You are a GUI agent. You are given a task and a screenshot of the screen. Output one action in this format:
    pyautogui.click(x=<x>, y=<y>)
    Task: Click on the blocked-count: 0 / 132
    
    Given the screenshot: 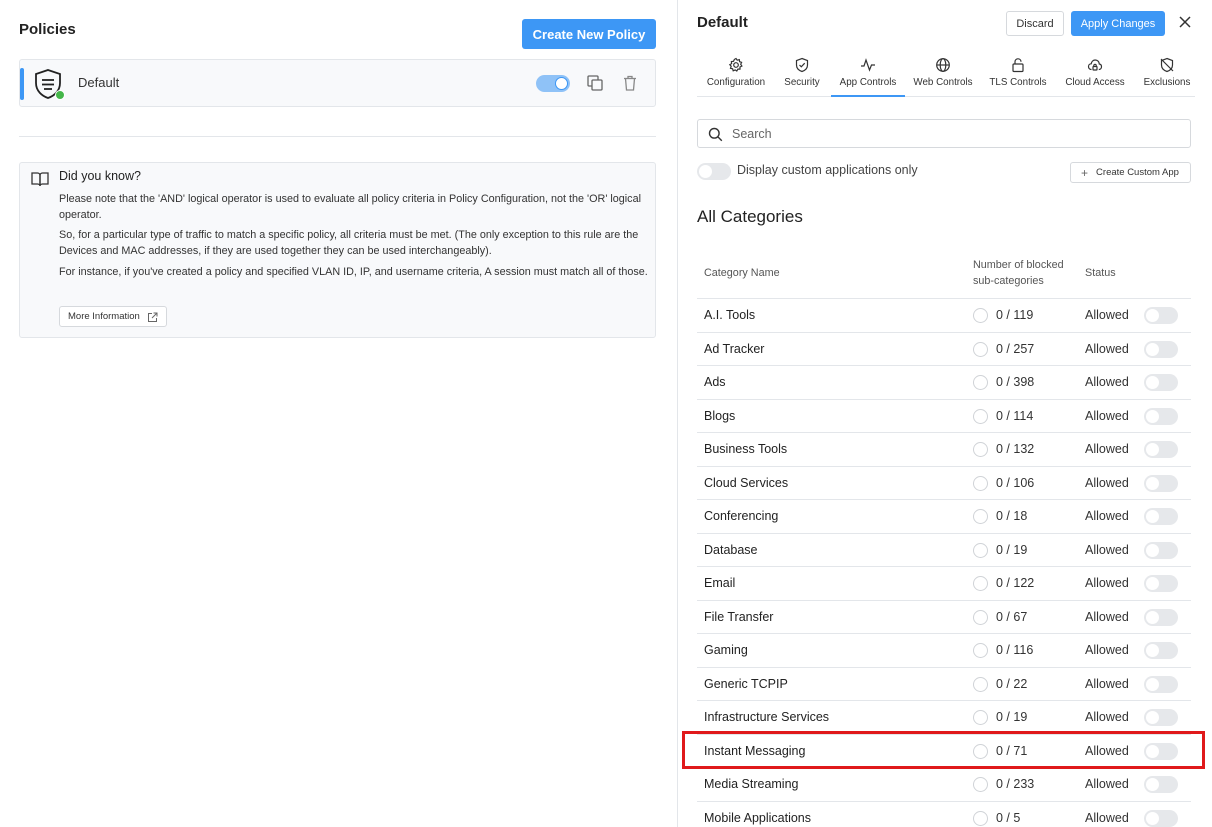 What is the action you would take?
    pyautogui.click(x=1015, y=449)
    